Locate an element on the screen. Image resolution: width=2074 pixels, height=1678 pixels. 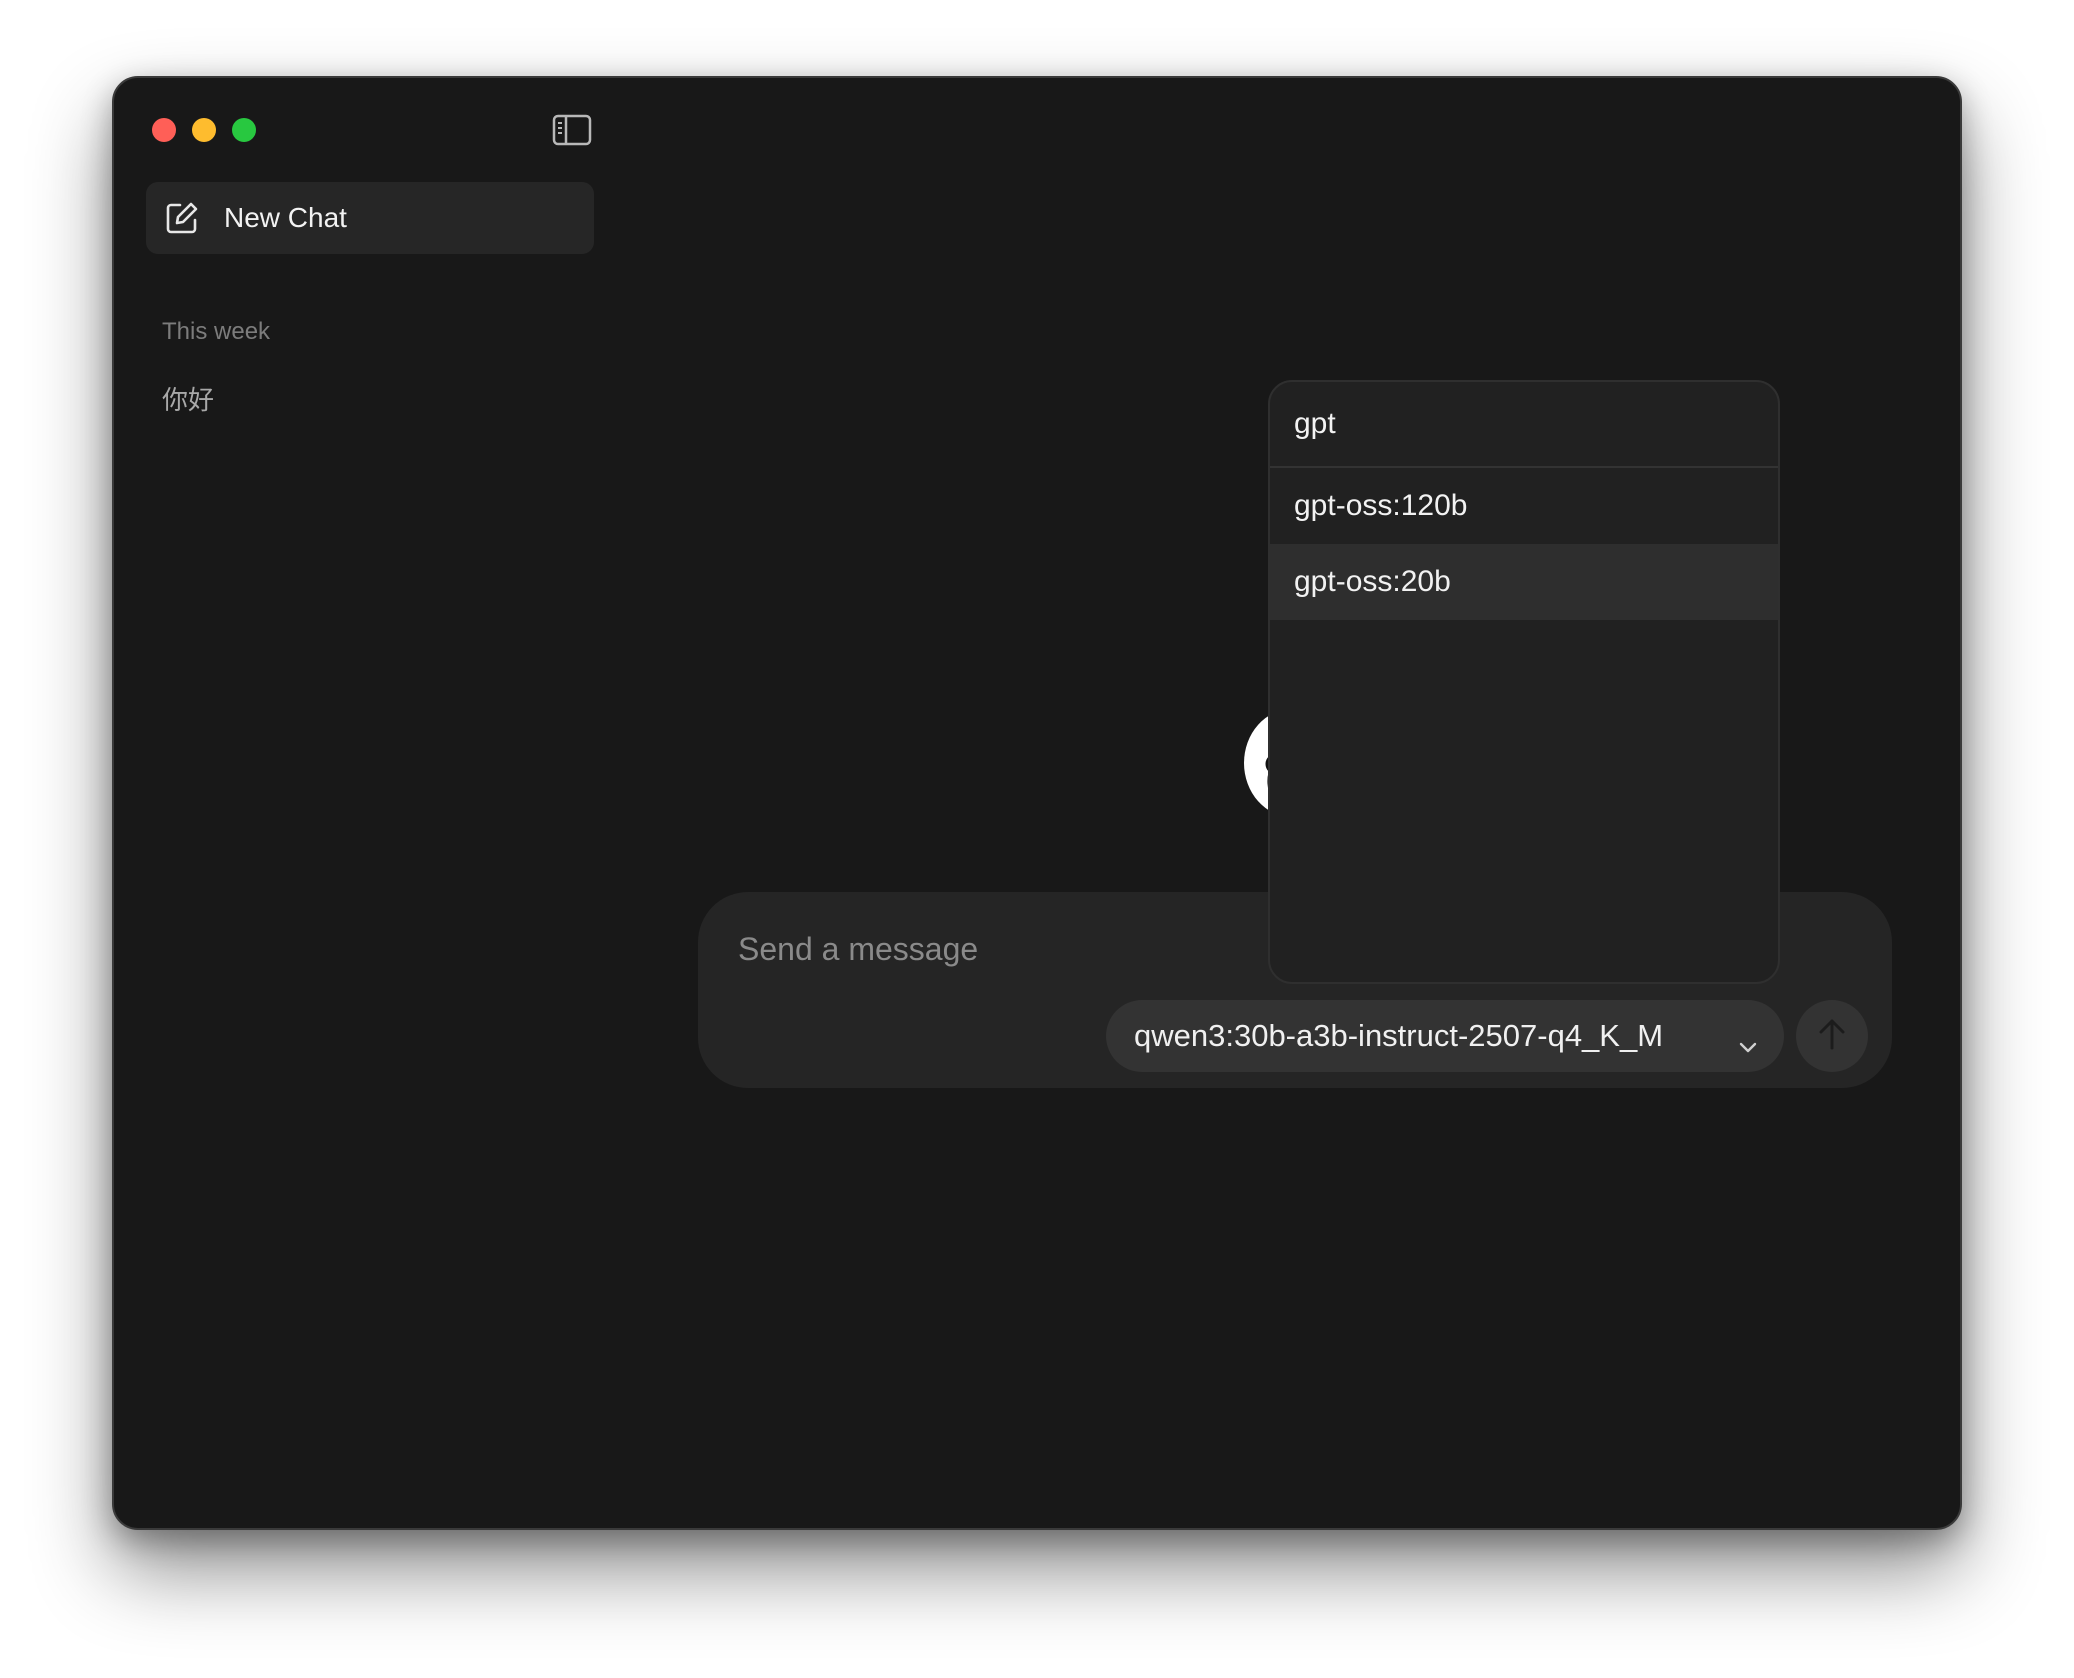
selected-model-label: qwen3:30b-a3b-instruct-2507-q4_K_M is located at coordinates (1399, 1035).